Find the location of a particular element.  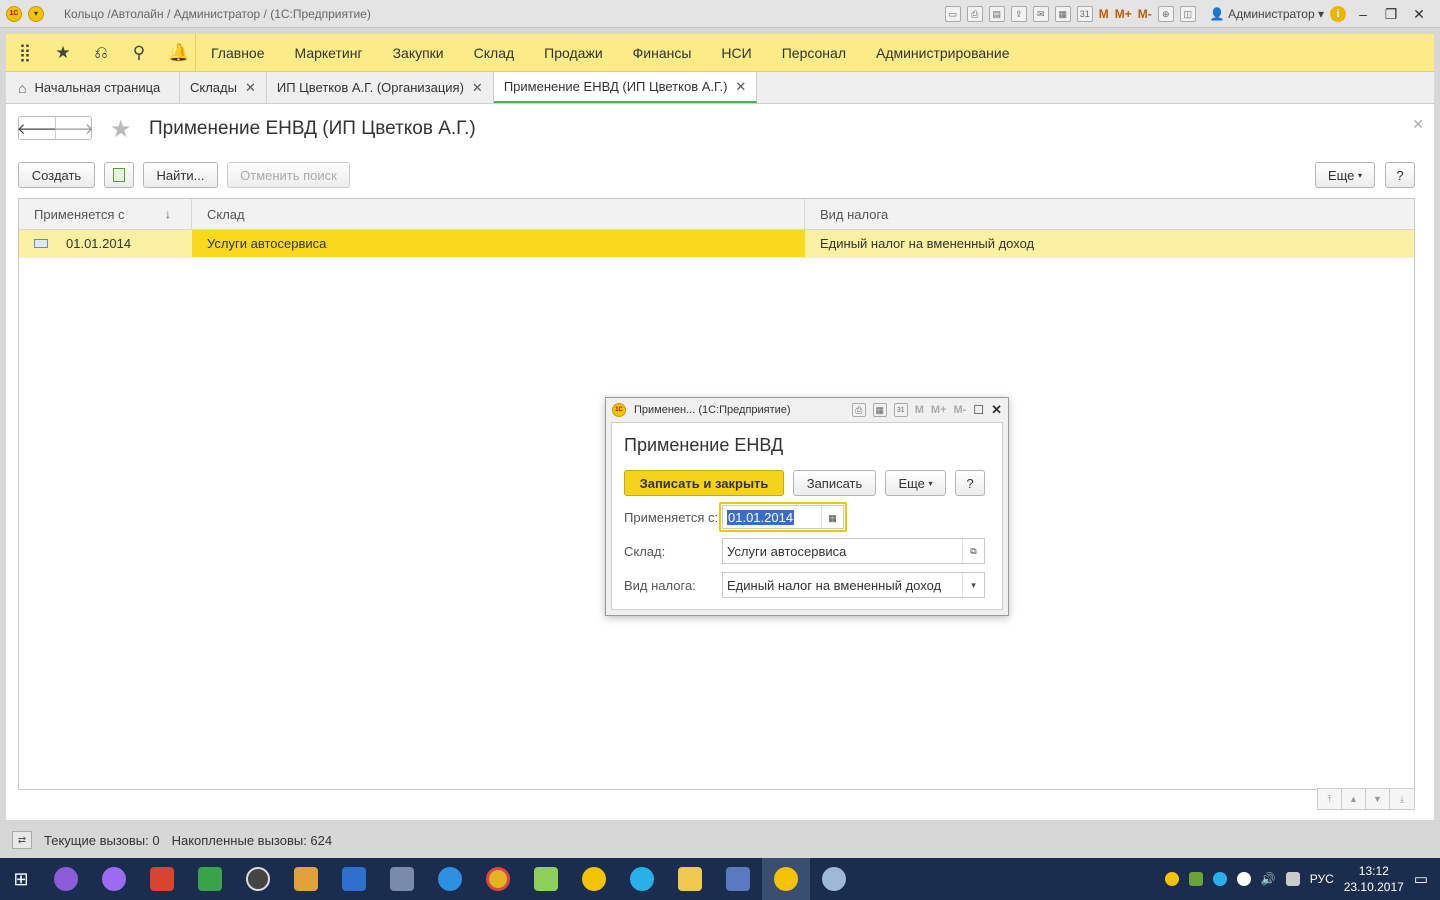

date-field: 01.01.2014 ▦ is located at coordinates (783, 517).